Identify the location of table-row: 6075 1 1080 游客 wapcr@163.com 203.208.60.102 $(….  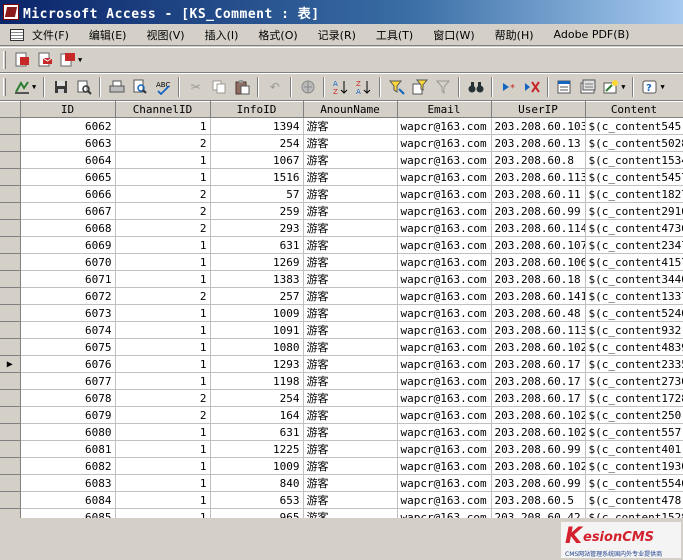
(341, 347).